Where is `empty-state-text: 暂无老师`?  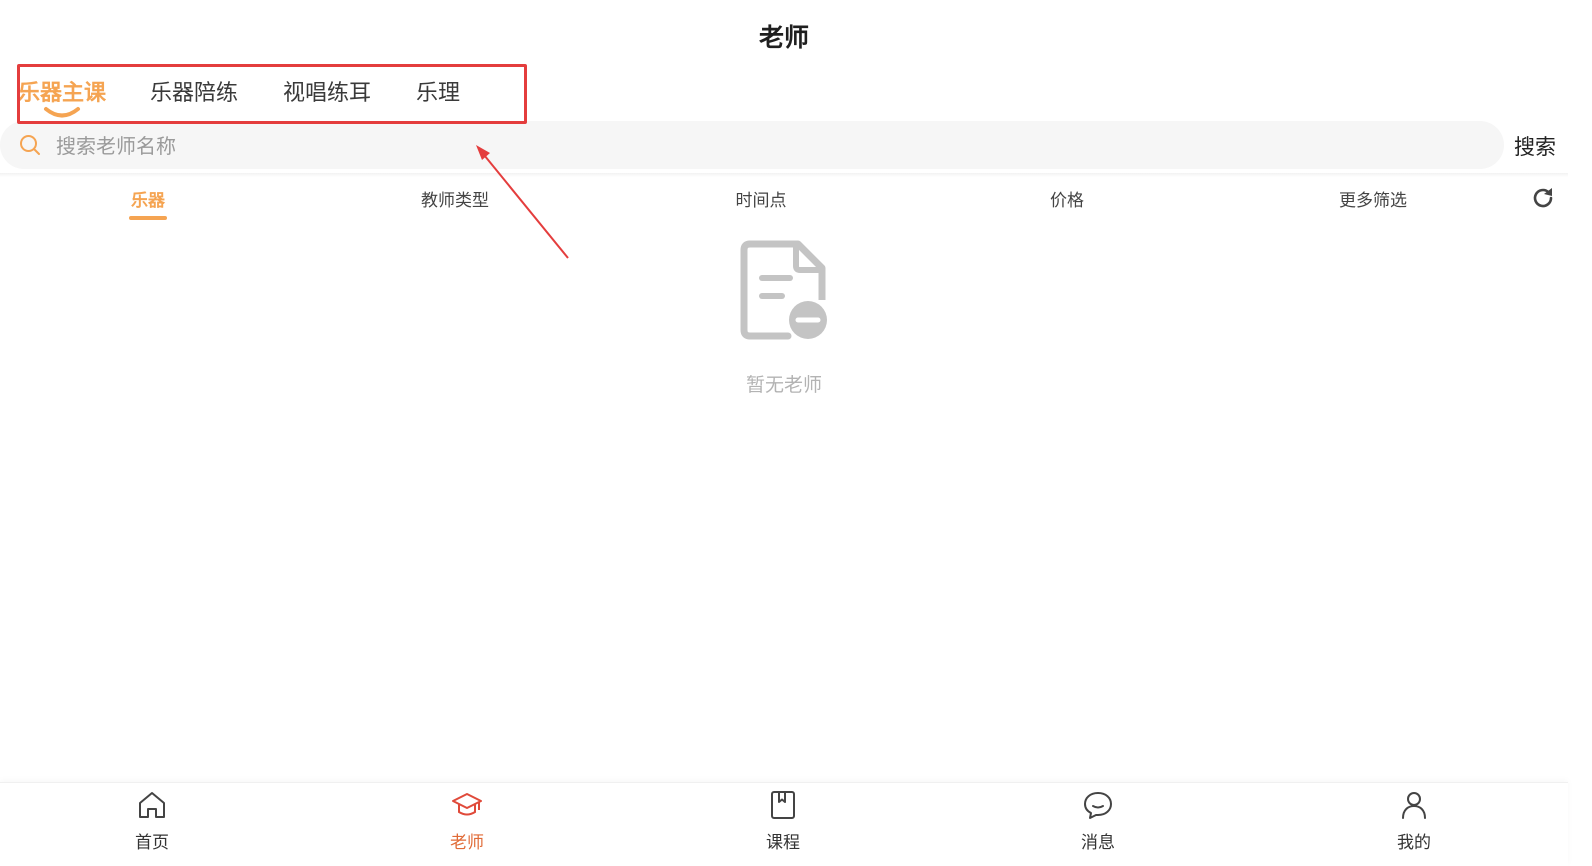
empty-state-text: 暂无老师 is located at coordinates (783, 385).